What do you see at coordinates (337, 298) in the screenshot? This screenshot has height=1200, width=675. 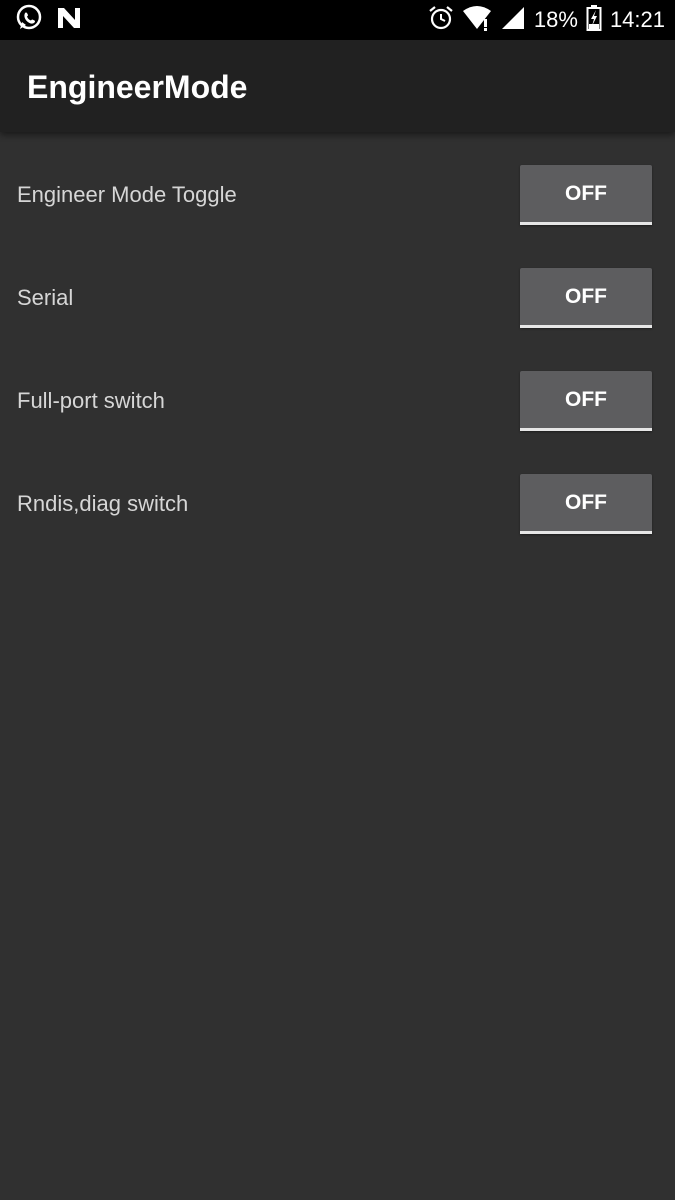 I see `setting-row-serial: Serial OFF` at bounding box center [337, 298].